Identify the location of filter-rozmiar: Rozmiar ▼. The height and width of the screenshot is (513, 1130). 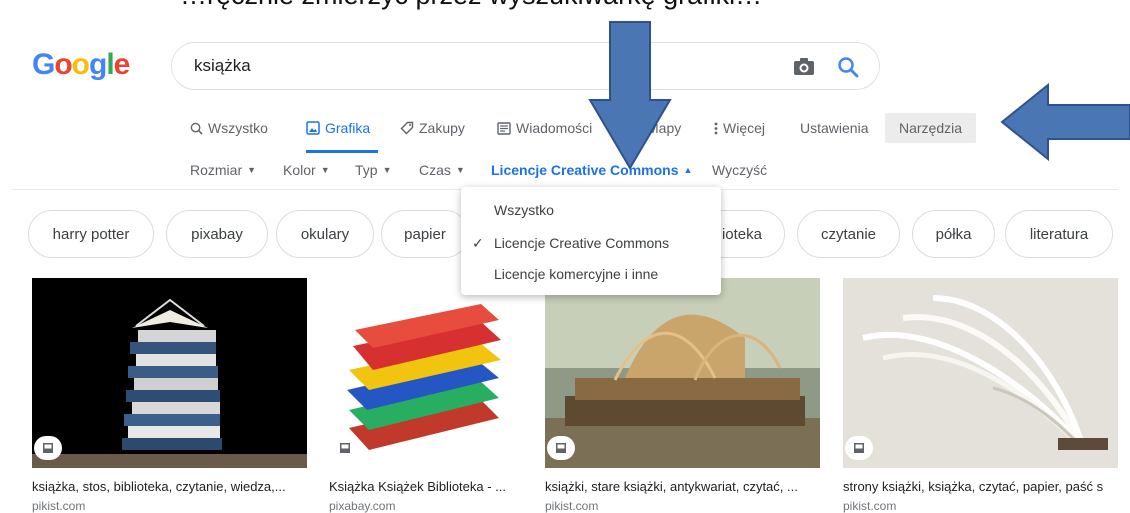
(223, 170).